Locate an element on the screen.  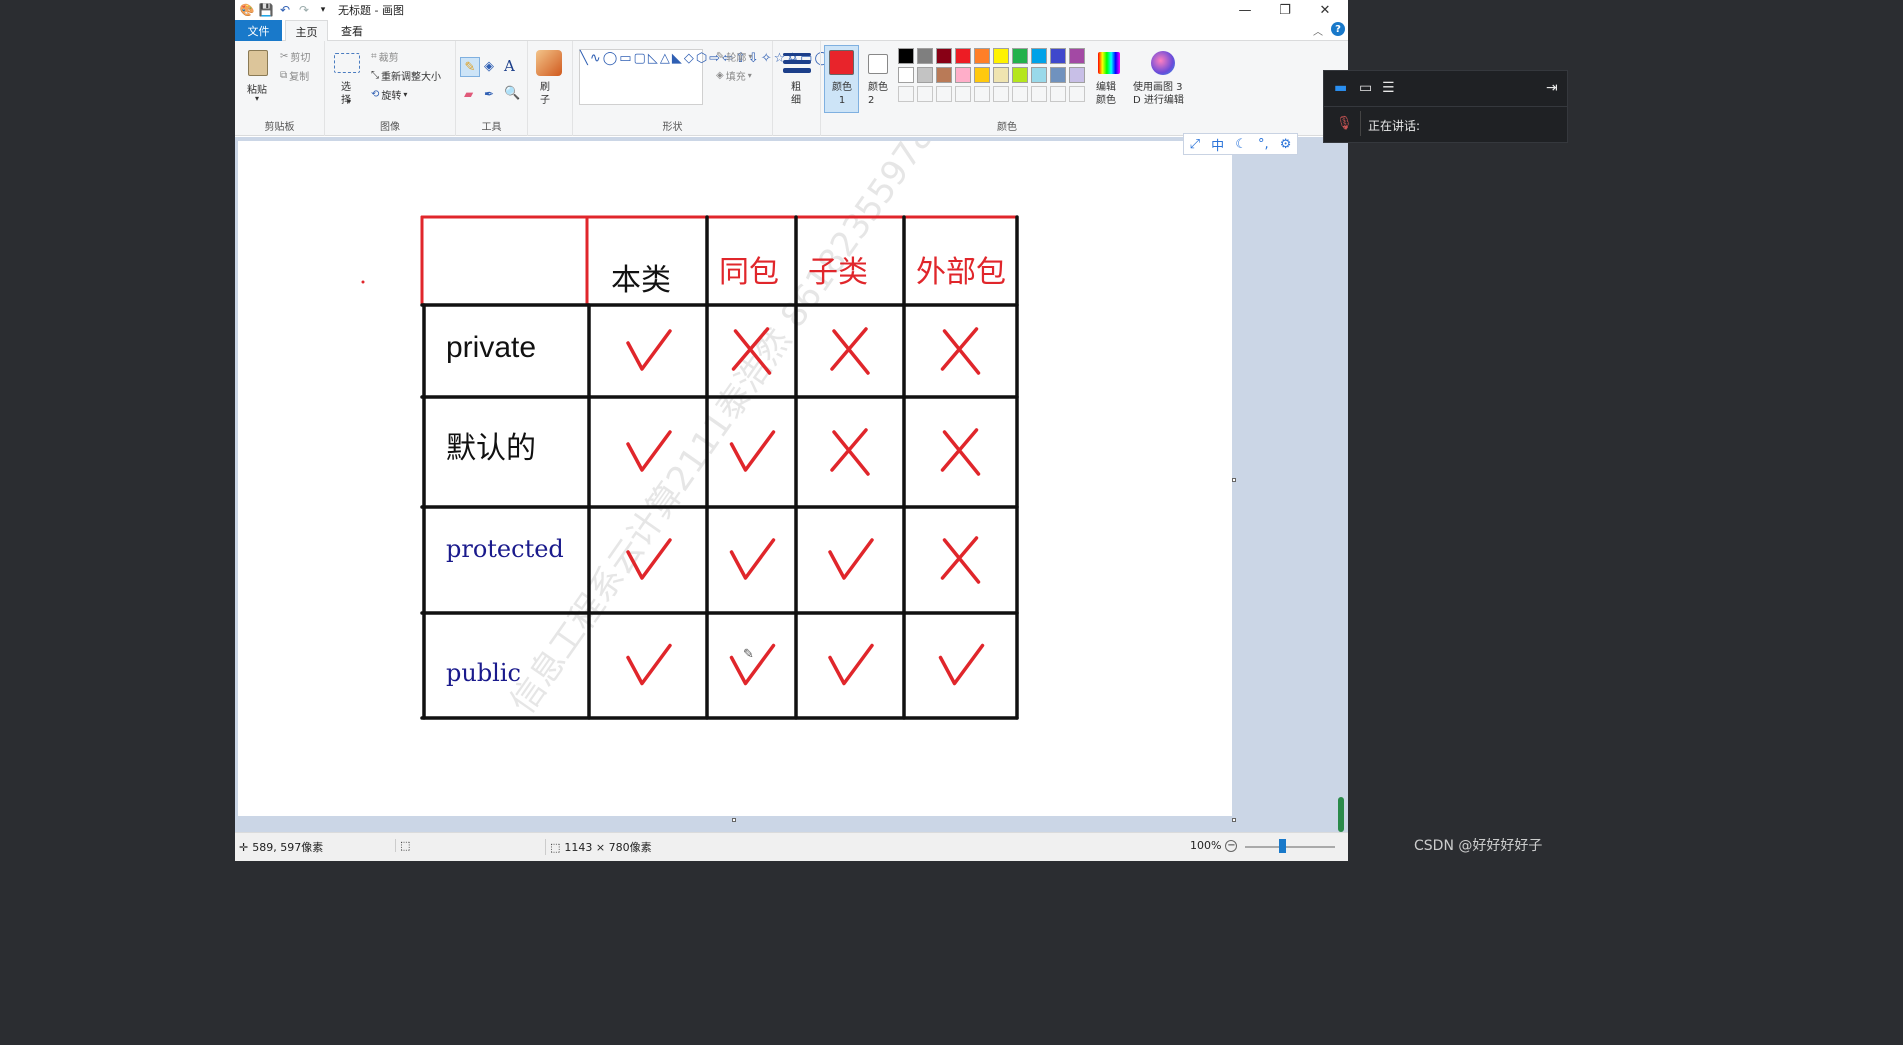
color-picker-icon: ✒ is located at coordinates (489, 94).